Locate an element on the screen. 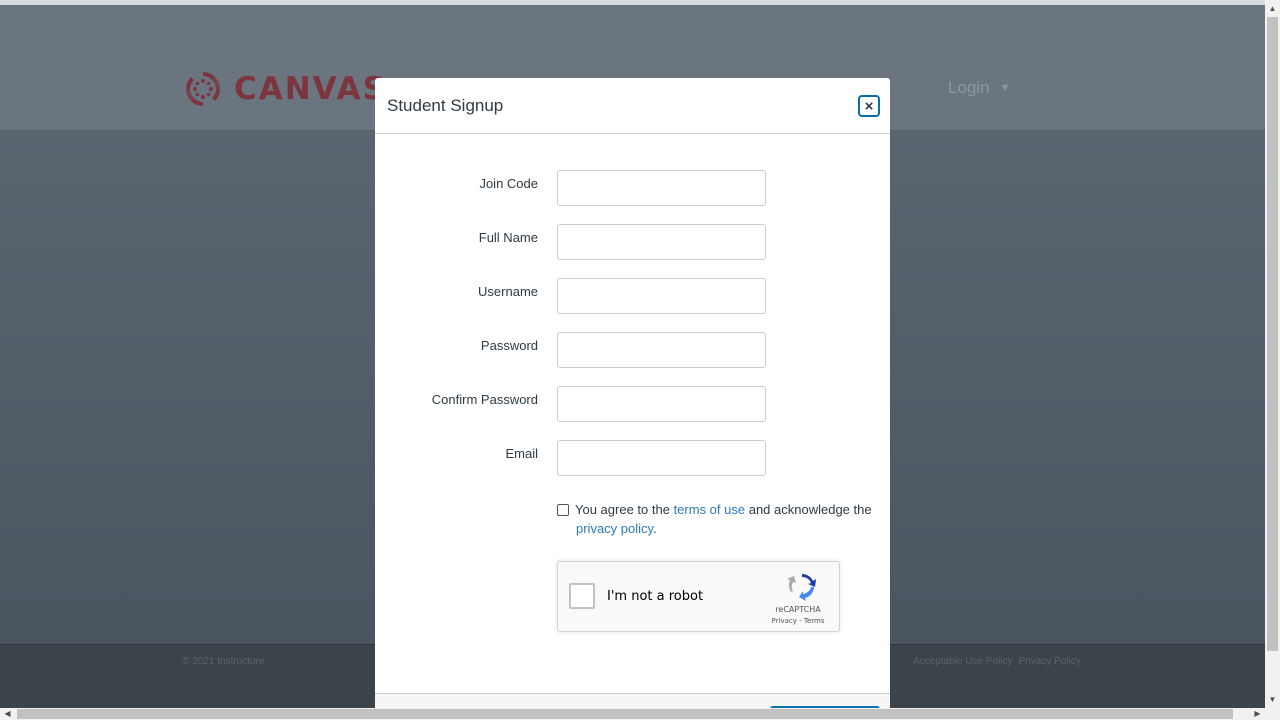  scroll-down-icon: ▼ is located at coordinates (1272, 699).